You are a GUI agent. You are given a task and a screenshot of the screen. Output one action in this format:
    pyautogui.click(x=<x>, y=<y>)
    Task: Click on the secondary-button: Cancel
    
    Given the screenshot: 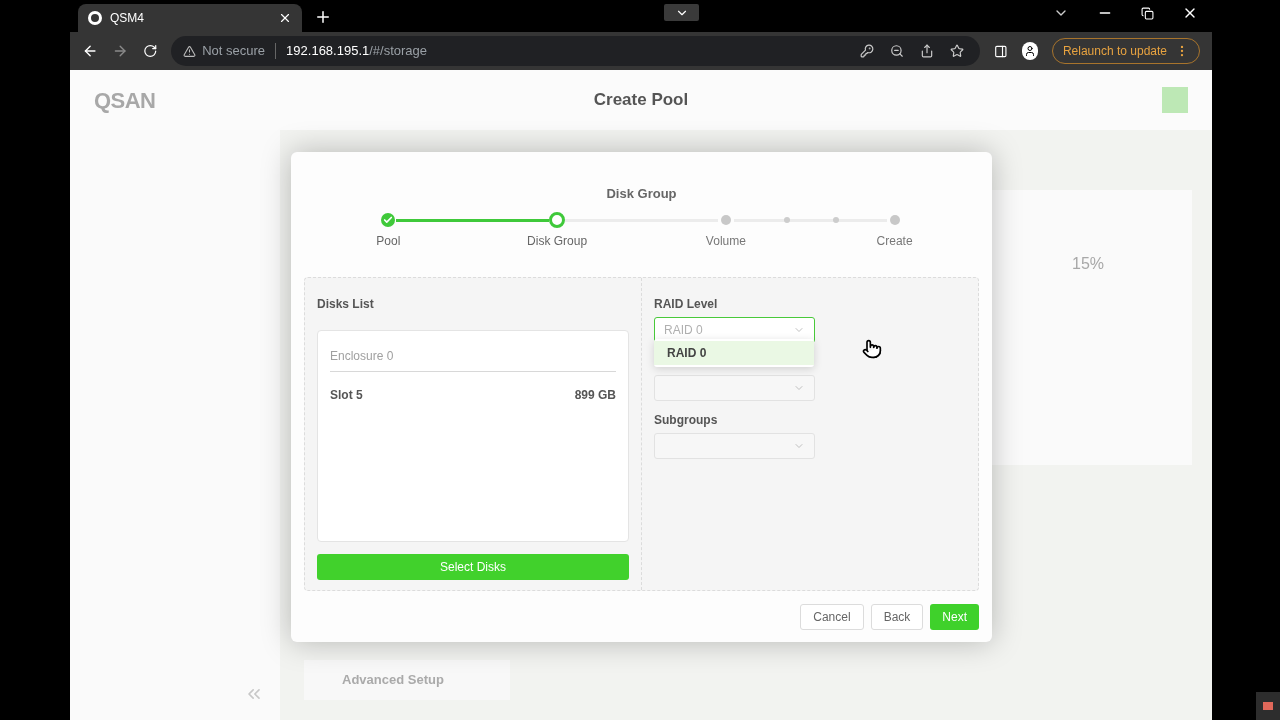 What is the action you would take?
    pyautogui.click(x=832, y=617)
    